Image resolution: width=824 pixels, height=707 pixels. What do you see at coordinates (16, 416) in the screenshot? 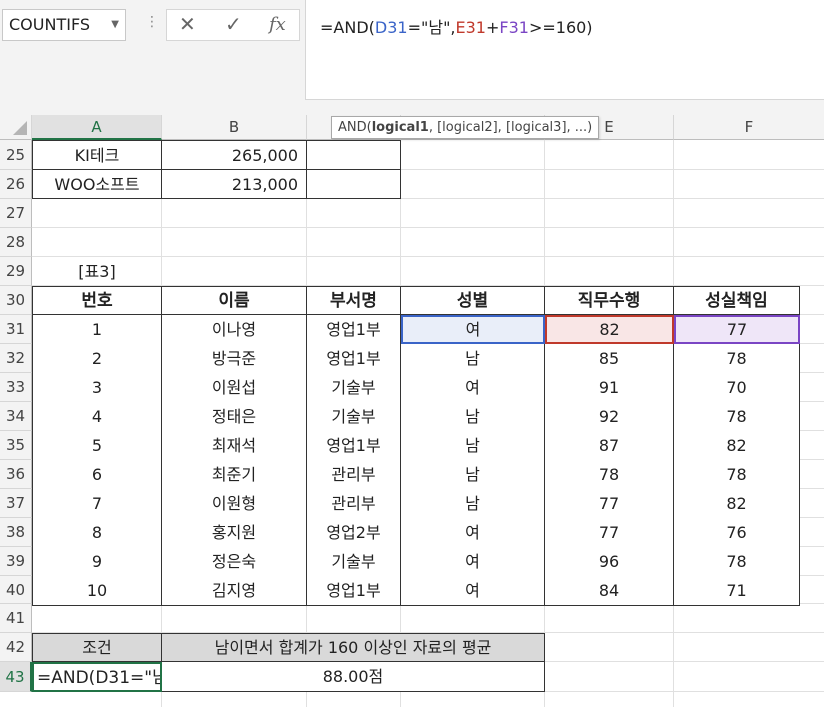
I see `row-header: 34` at bounding box center [16, 416].